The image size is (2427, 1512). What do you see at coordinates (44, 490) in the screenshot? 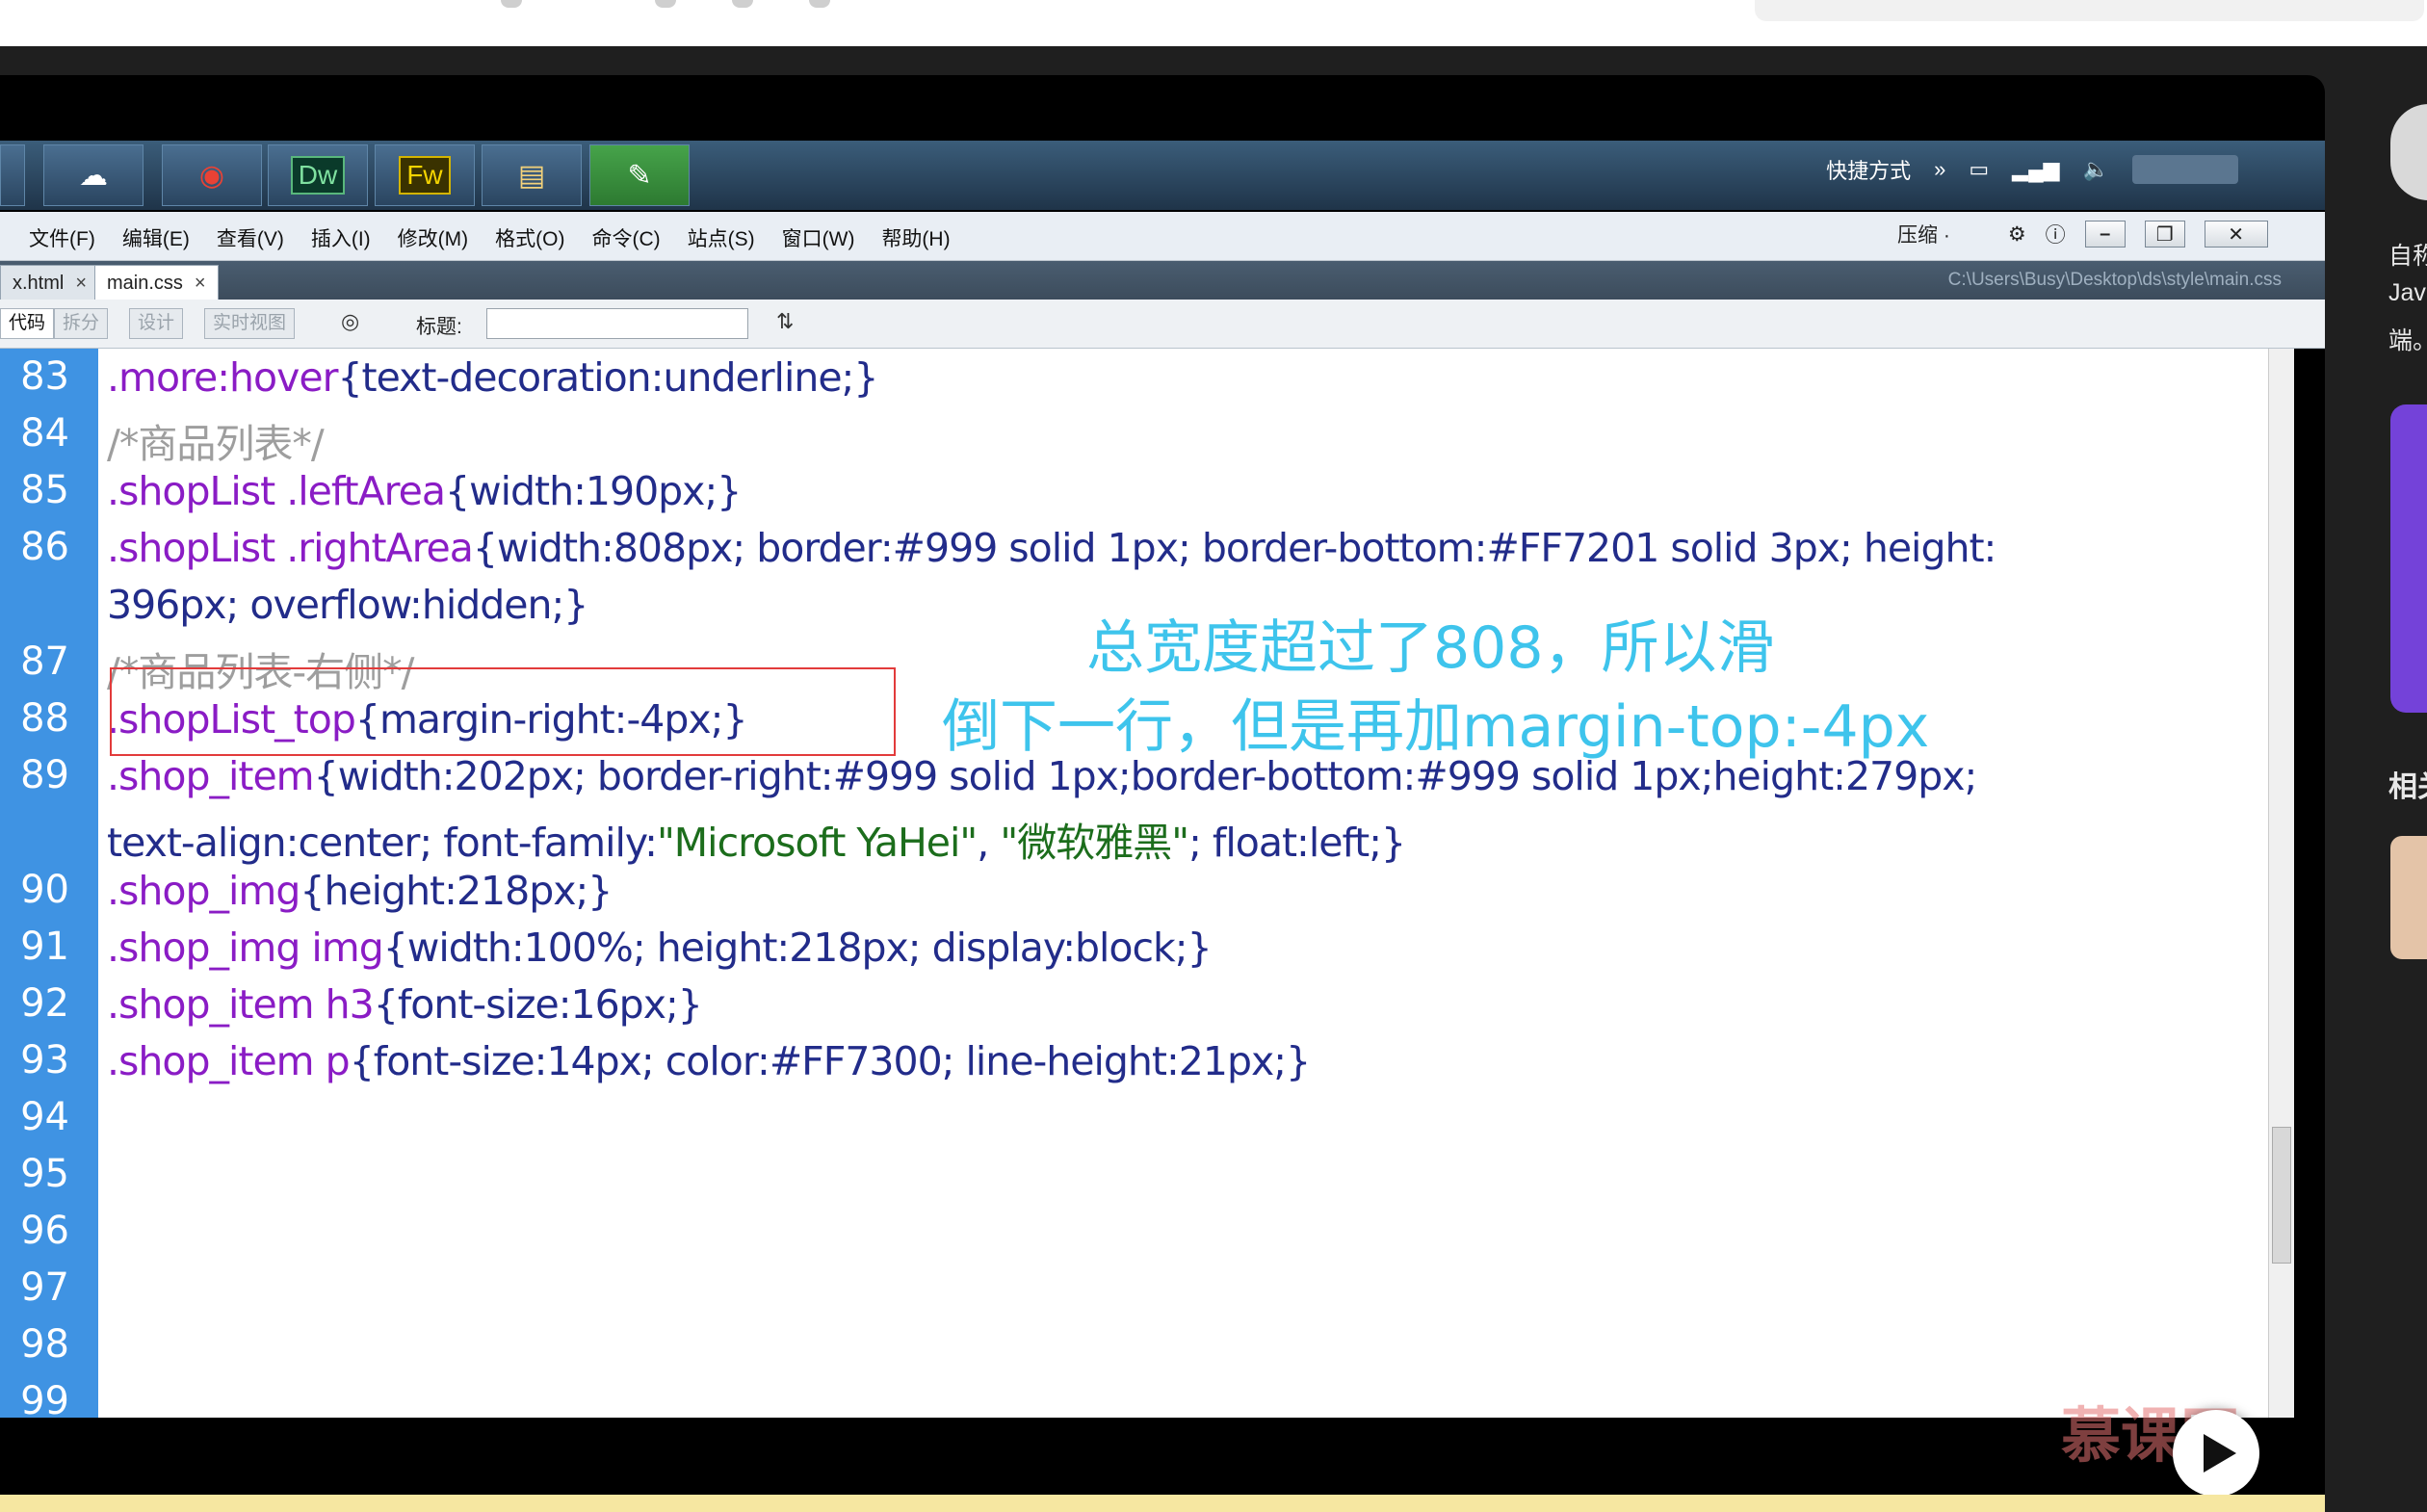
I see `line-number: 85` at bounding box center [44, 490].